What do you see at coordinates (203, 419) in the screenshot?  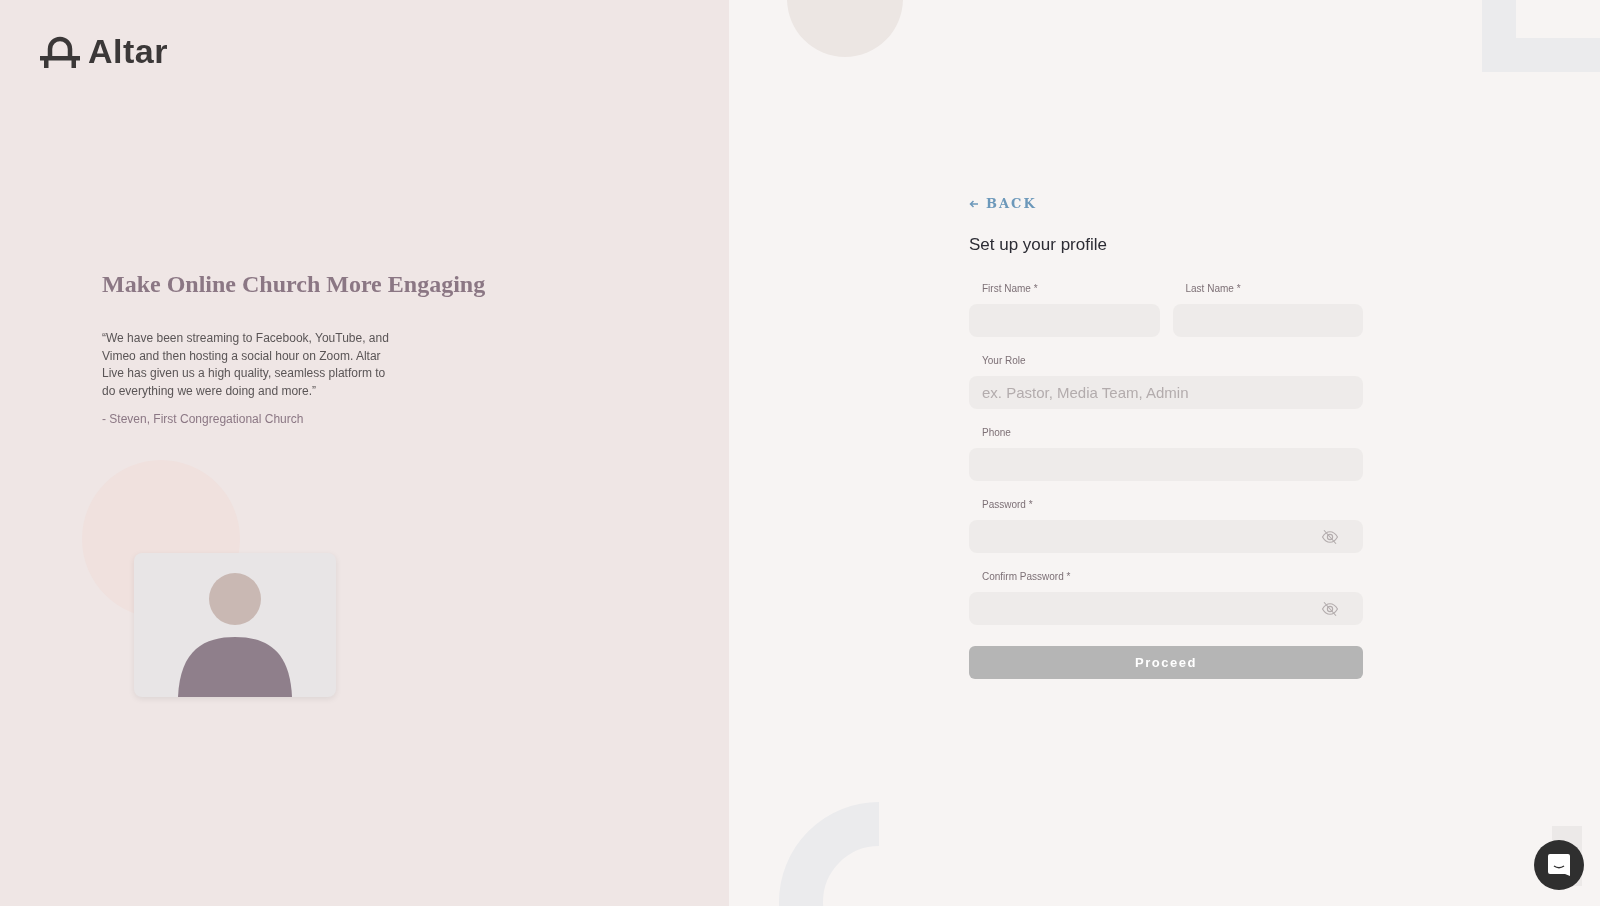 I see `testimonial-attribution: - Steven, First Congregational Church` at bounding box center [203, 419].